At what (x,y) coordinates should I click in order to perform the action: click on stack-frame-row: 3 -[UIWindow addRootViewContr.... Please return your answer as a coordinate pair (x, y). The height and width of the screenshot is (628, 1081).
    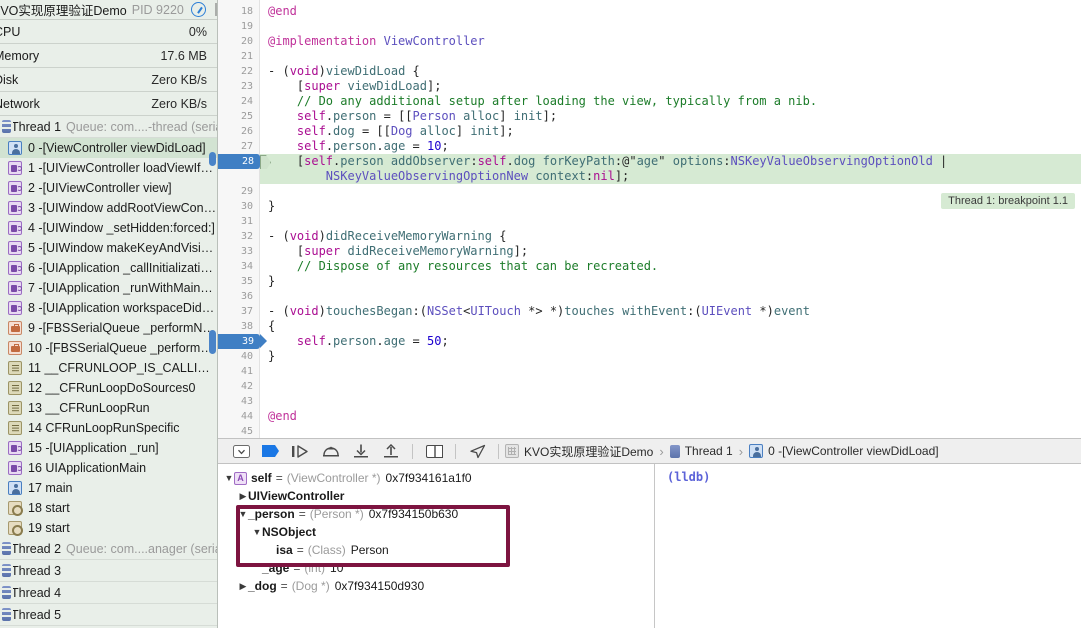
    Looking at the image, I should click on (108, 208).